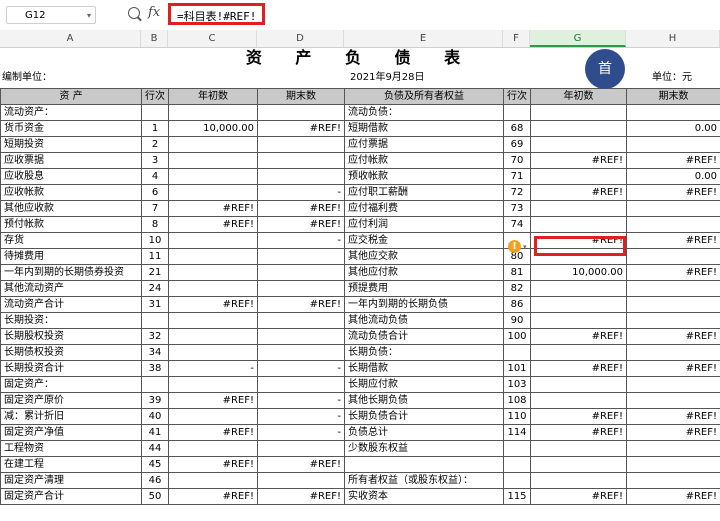 The image size is (720, 521). What do you see at coordinates (155, 256) in the screenshot?
I see `table-cell: 11` at bounding box center [155, 256].